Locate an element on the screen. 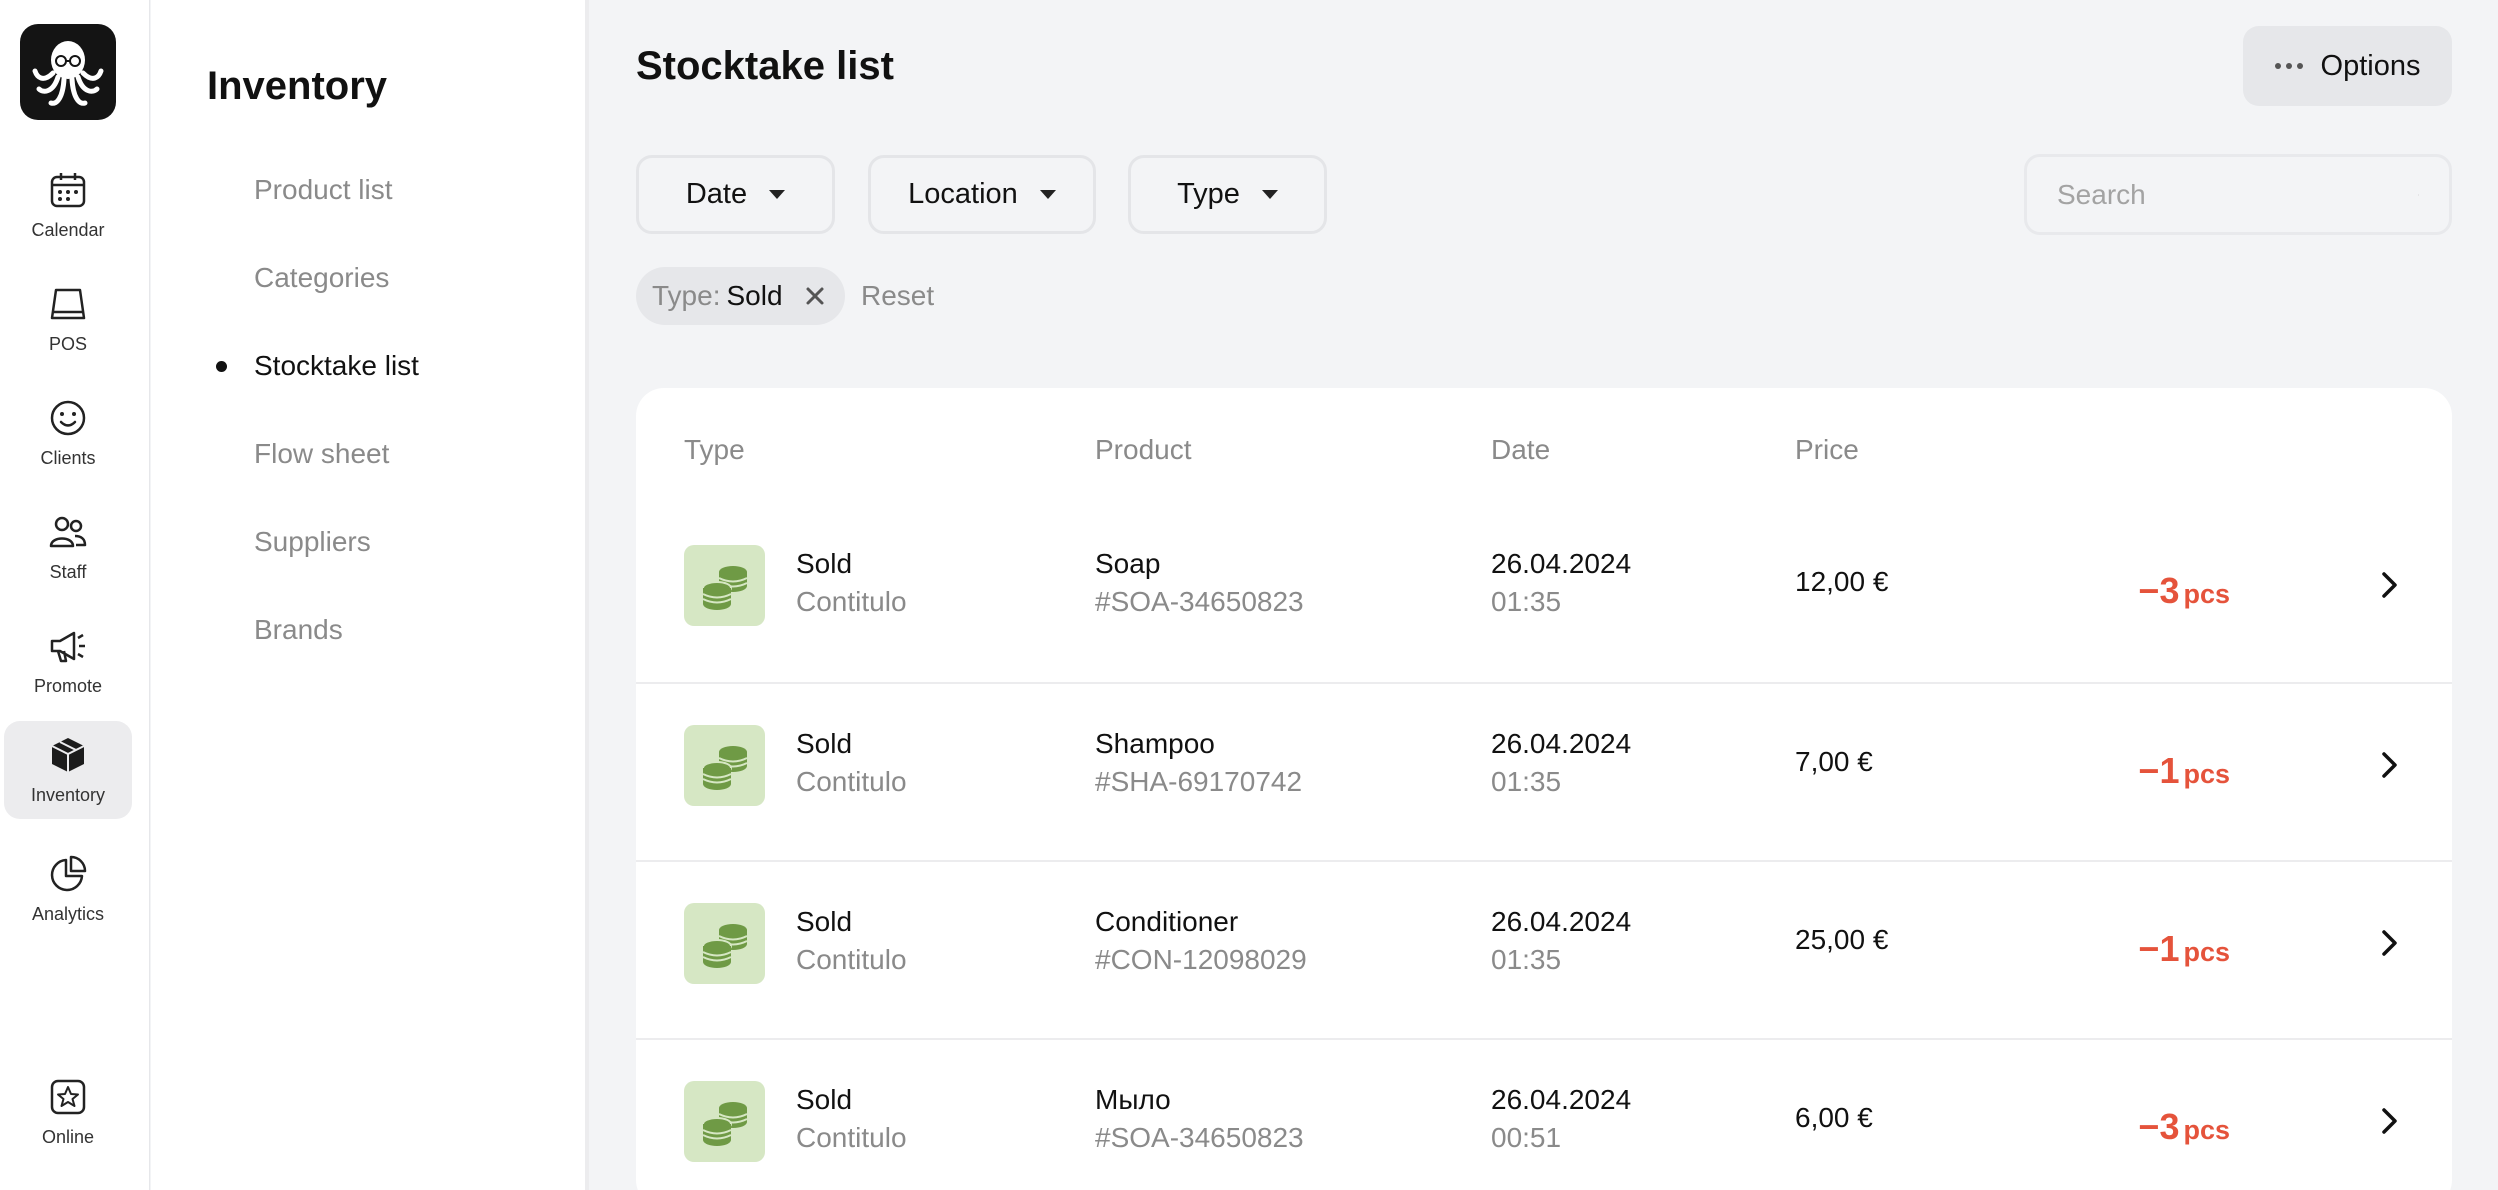  reset-filters-link: Reset is located at coordinates (897, 296).